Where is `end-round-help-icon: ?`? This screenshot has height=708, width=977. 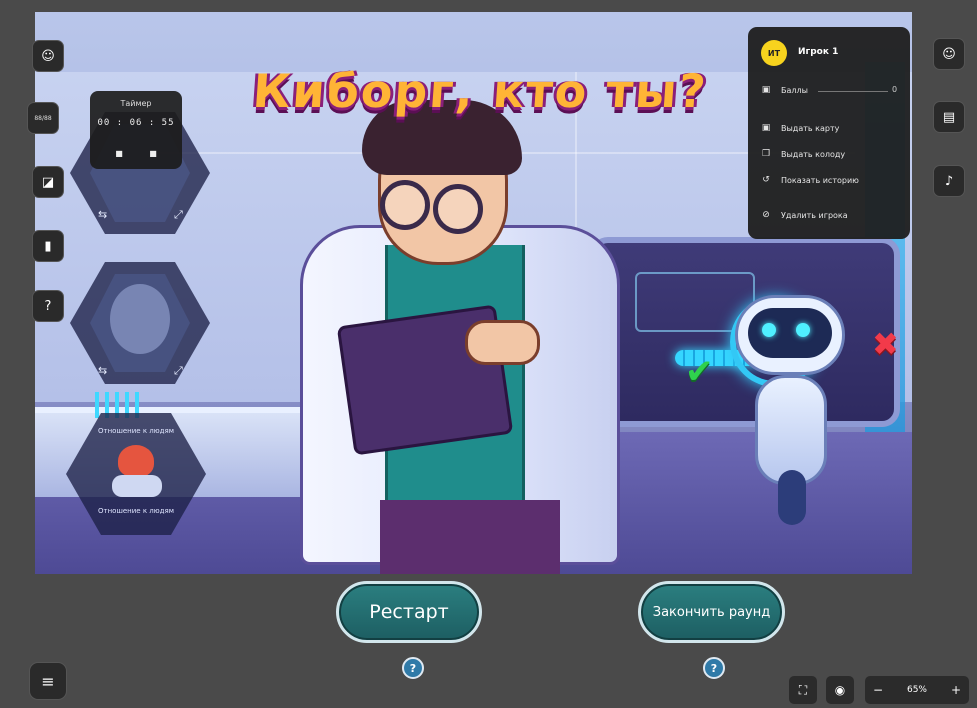
end-round-help-icon: ? is located at coordinates (714, 668).